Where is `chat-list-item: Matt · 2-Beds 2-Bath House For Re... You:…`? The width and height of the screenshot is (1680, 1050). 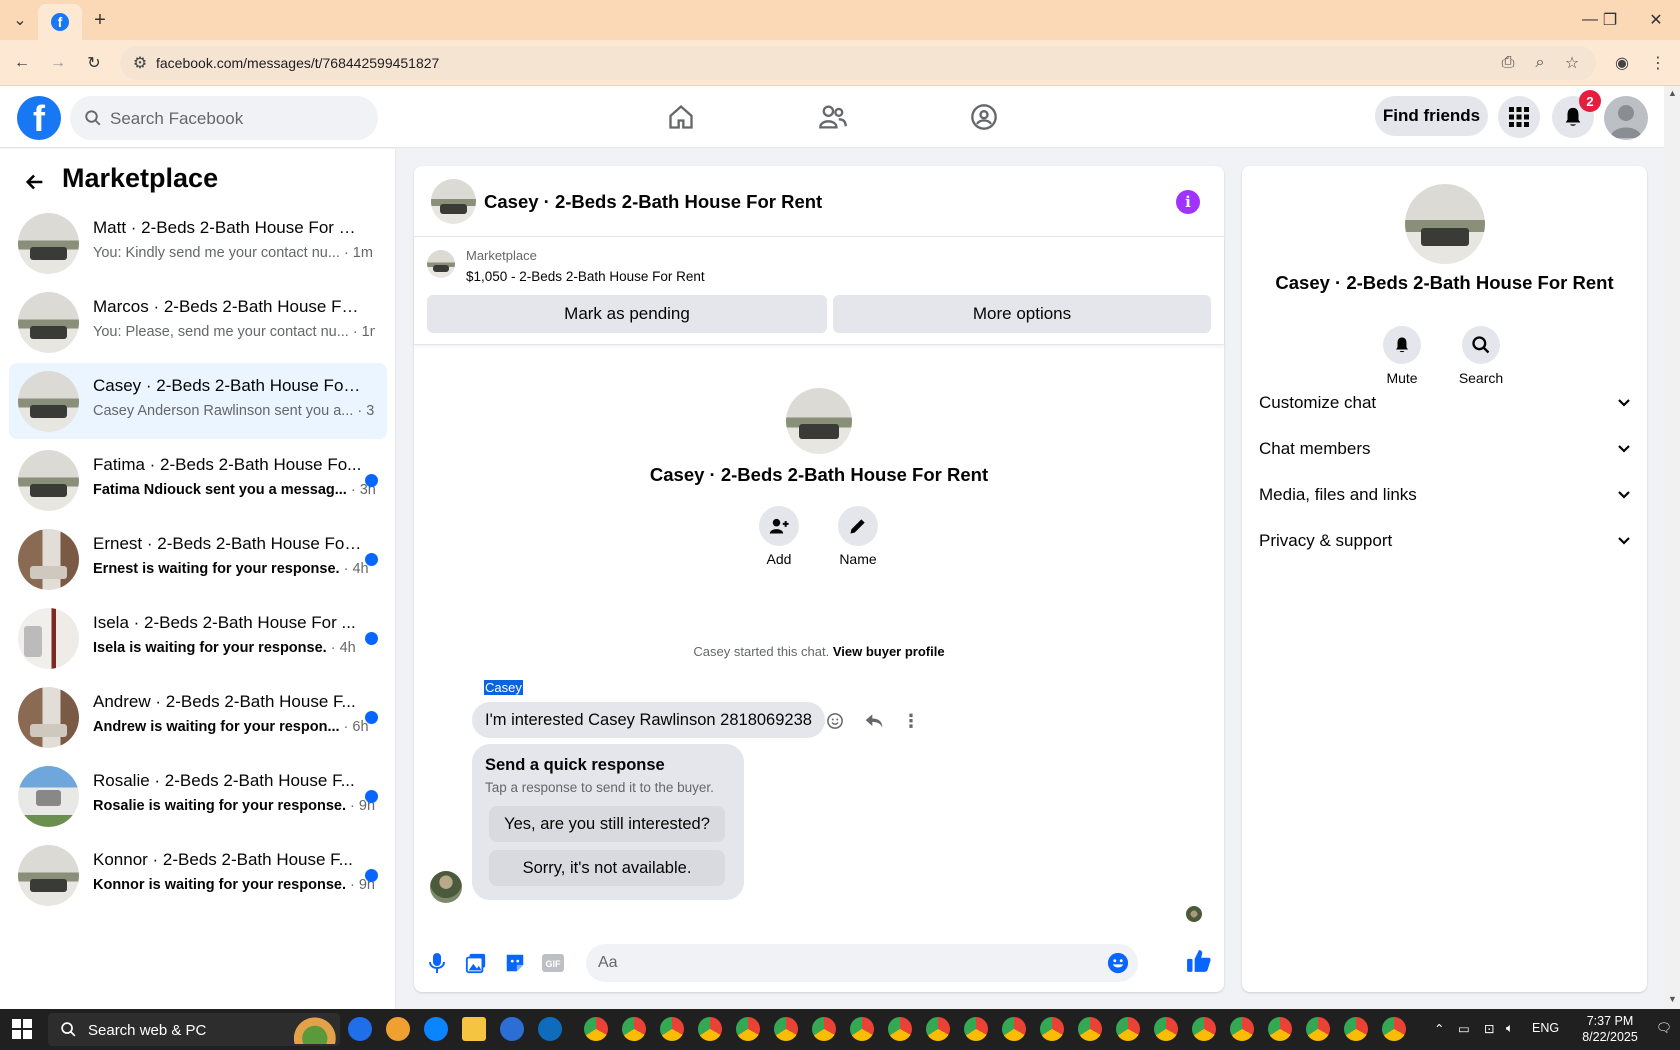 chat-list-item: Matt · 2-Beds 2-Bath House For Re... You:… is located at coordinates (198, 243).